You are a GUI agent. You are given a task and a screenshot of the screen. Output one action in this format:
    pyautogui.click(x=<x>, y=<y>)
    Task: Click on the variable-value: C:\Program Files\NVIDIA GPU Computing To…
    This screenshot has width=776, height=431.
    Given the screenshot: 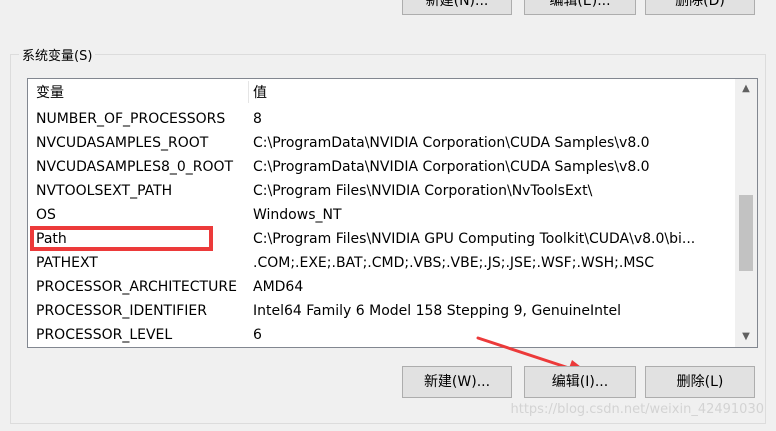 What is the action you would take?
    pyautogui.click(x=474, y=239)
    